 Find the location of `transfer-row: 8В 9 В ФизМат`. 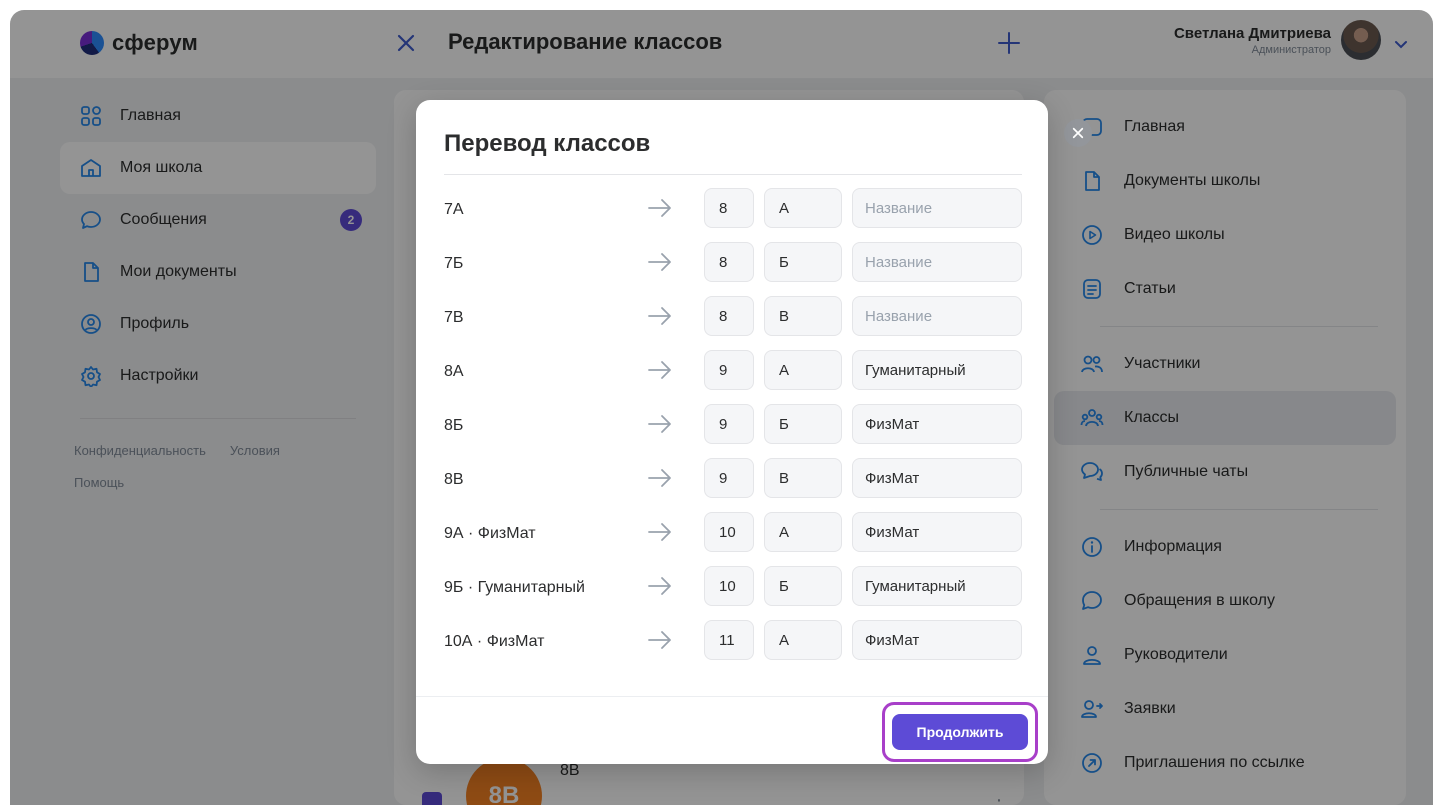

transfer-row: 8В 9 В ФизМат is located at coordinates (733, 481).